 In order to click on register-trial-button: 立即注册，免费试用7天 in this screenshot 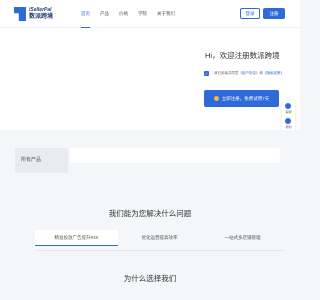, I will do `click(241, 98)`.